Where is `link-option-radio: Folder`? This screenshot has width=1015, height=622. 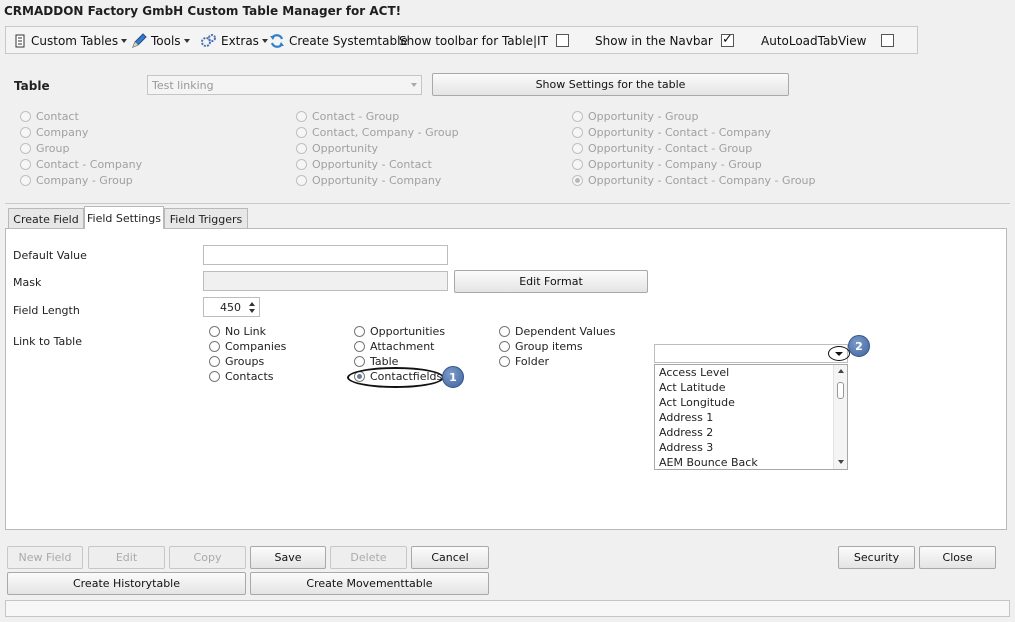 link-option-radio: Folder is located at coordinates (524, 361).